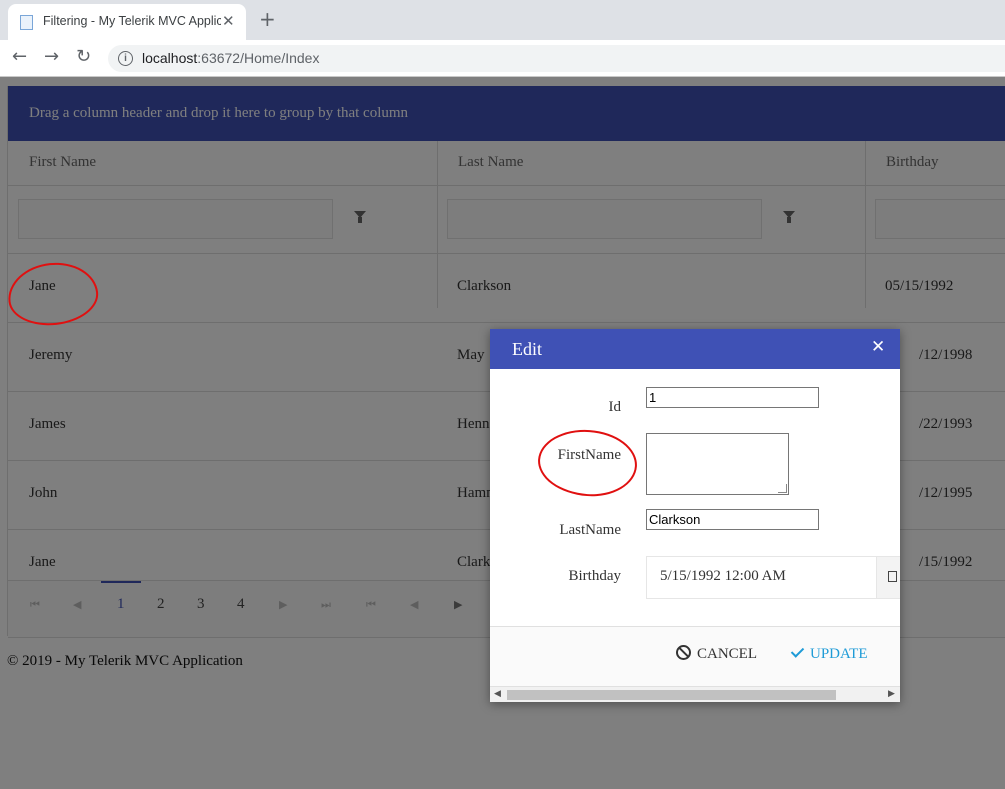 This screenshot has width=1005, height=789. Describe the element at coordinates (19, 57) in the screenshot. I see `back-arrow-icon: ←` at that location.